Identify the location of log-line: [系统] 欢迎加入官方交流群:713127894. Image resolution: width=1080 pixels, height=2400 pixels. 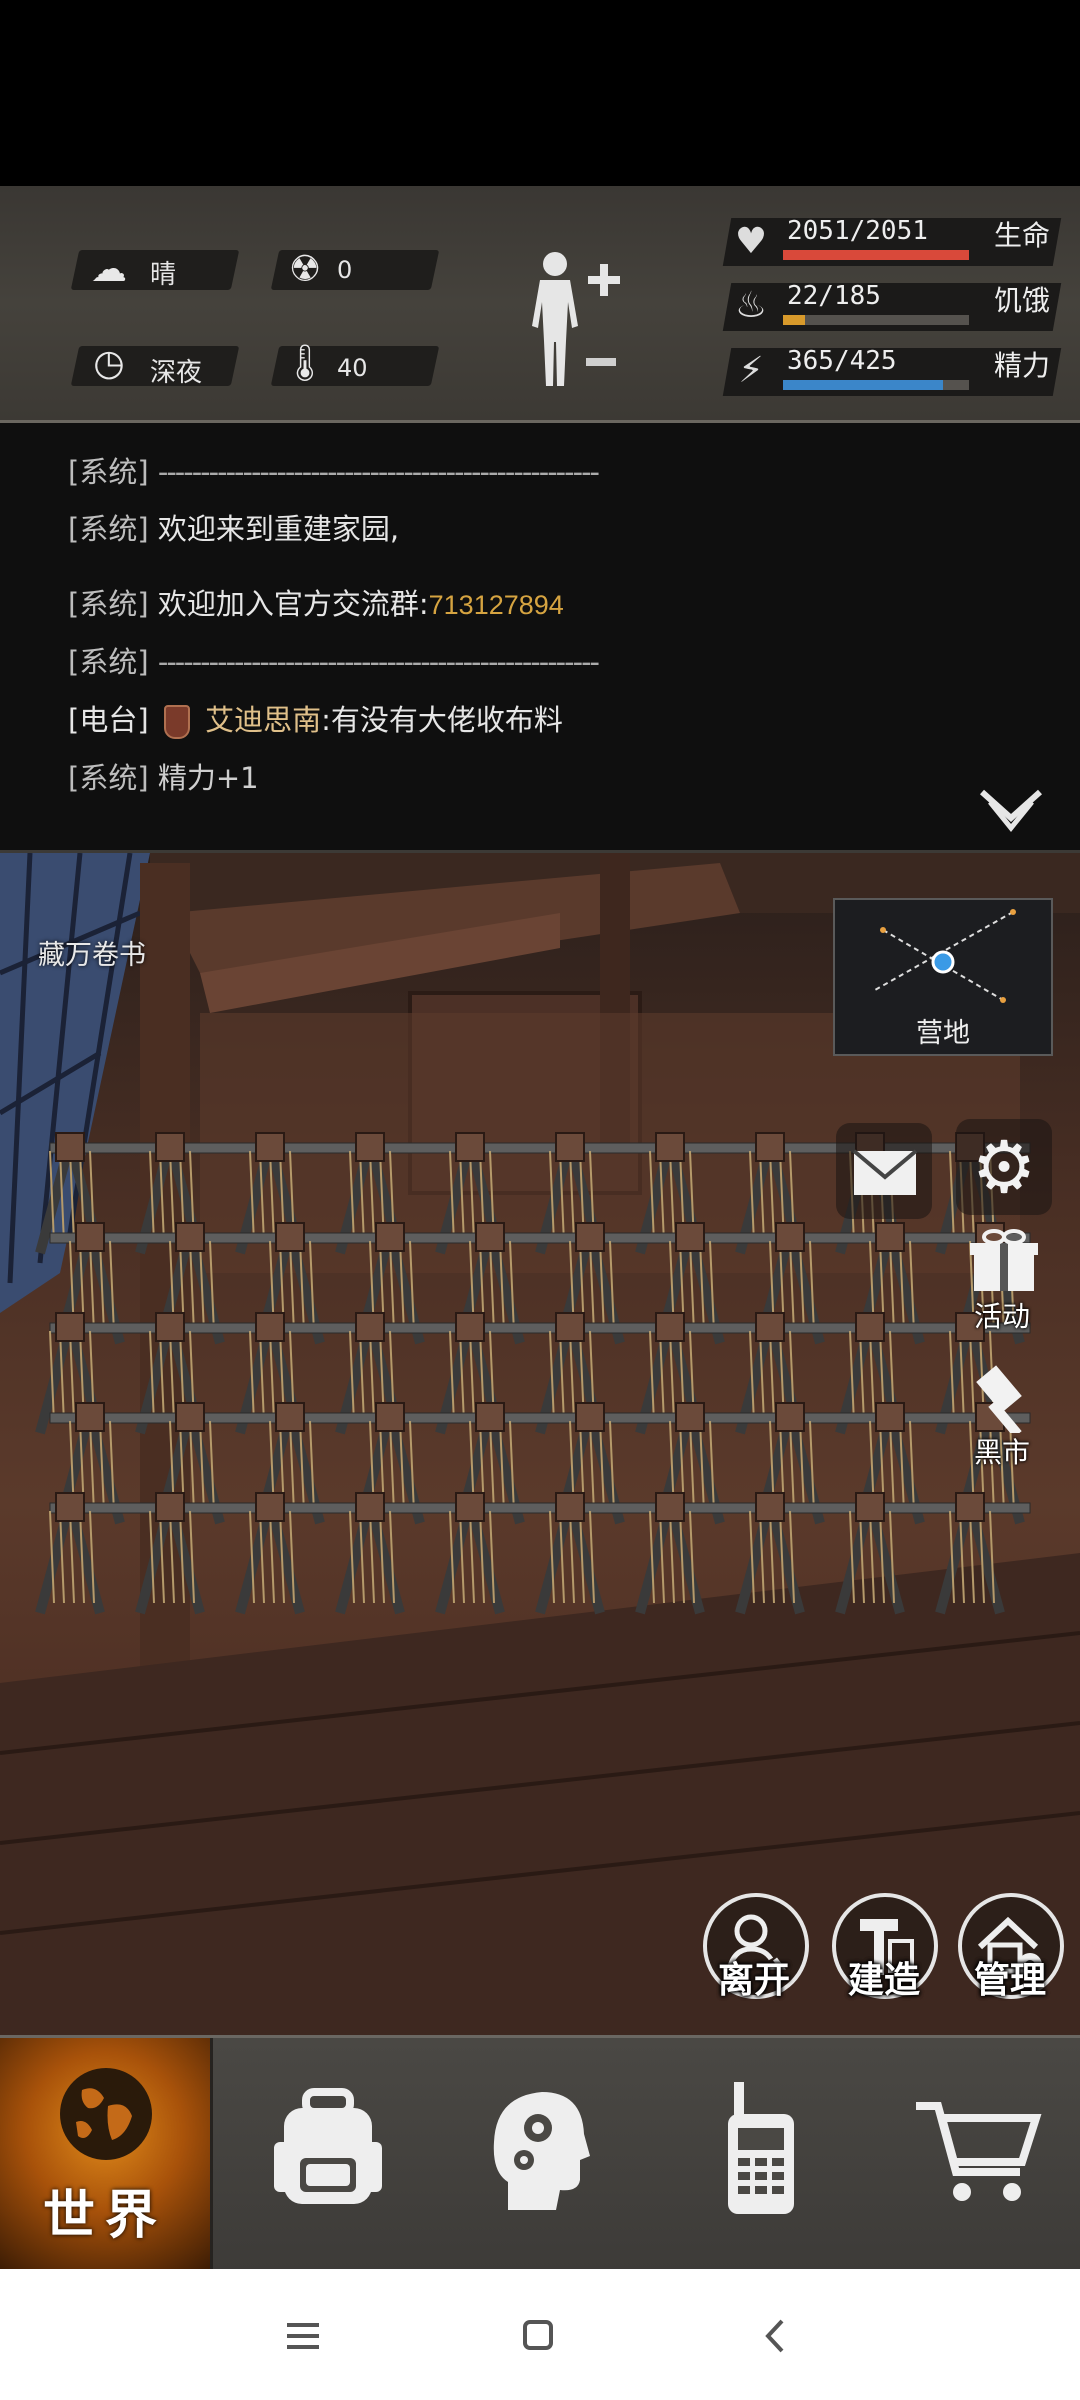
(316, 602).